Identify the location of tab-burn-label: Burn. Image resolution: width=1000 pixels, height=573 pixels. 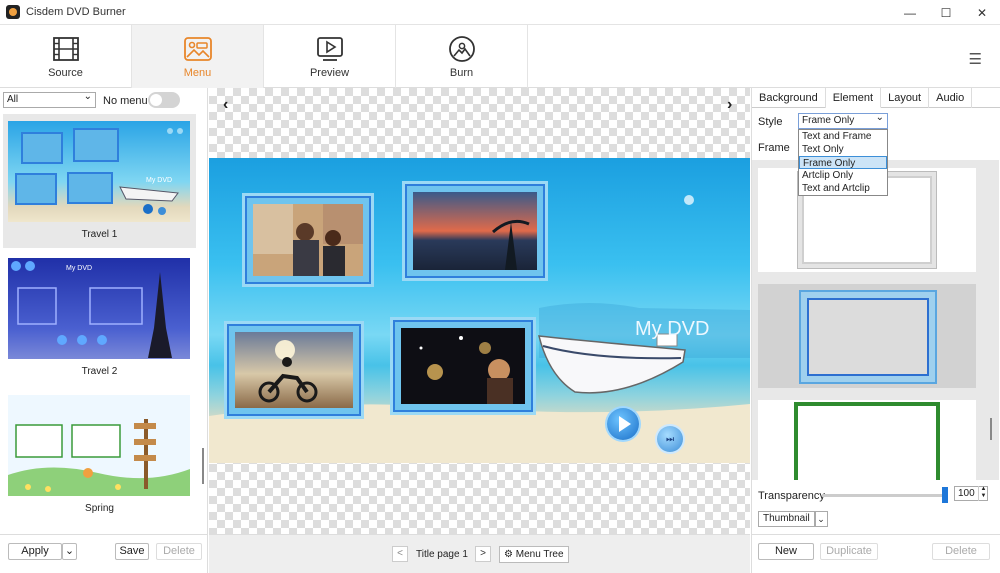
(461, 73).